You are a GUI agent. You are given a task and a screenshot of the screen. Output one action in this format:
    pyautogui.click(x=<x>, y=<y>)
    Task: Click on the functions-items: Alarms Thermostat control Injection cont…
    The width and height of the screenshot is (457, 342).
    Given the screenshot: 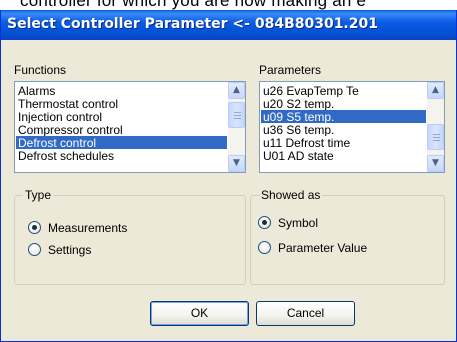 What is the action you would take?
    pyautogui.click(x=121, y=123)
    